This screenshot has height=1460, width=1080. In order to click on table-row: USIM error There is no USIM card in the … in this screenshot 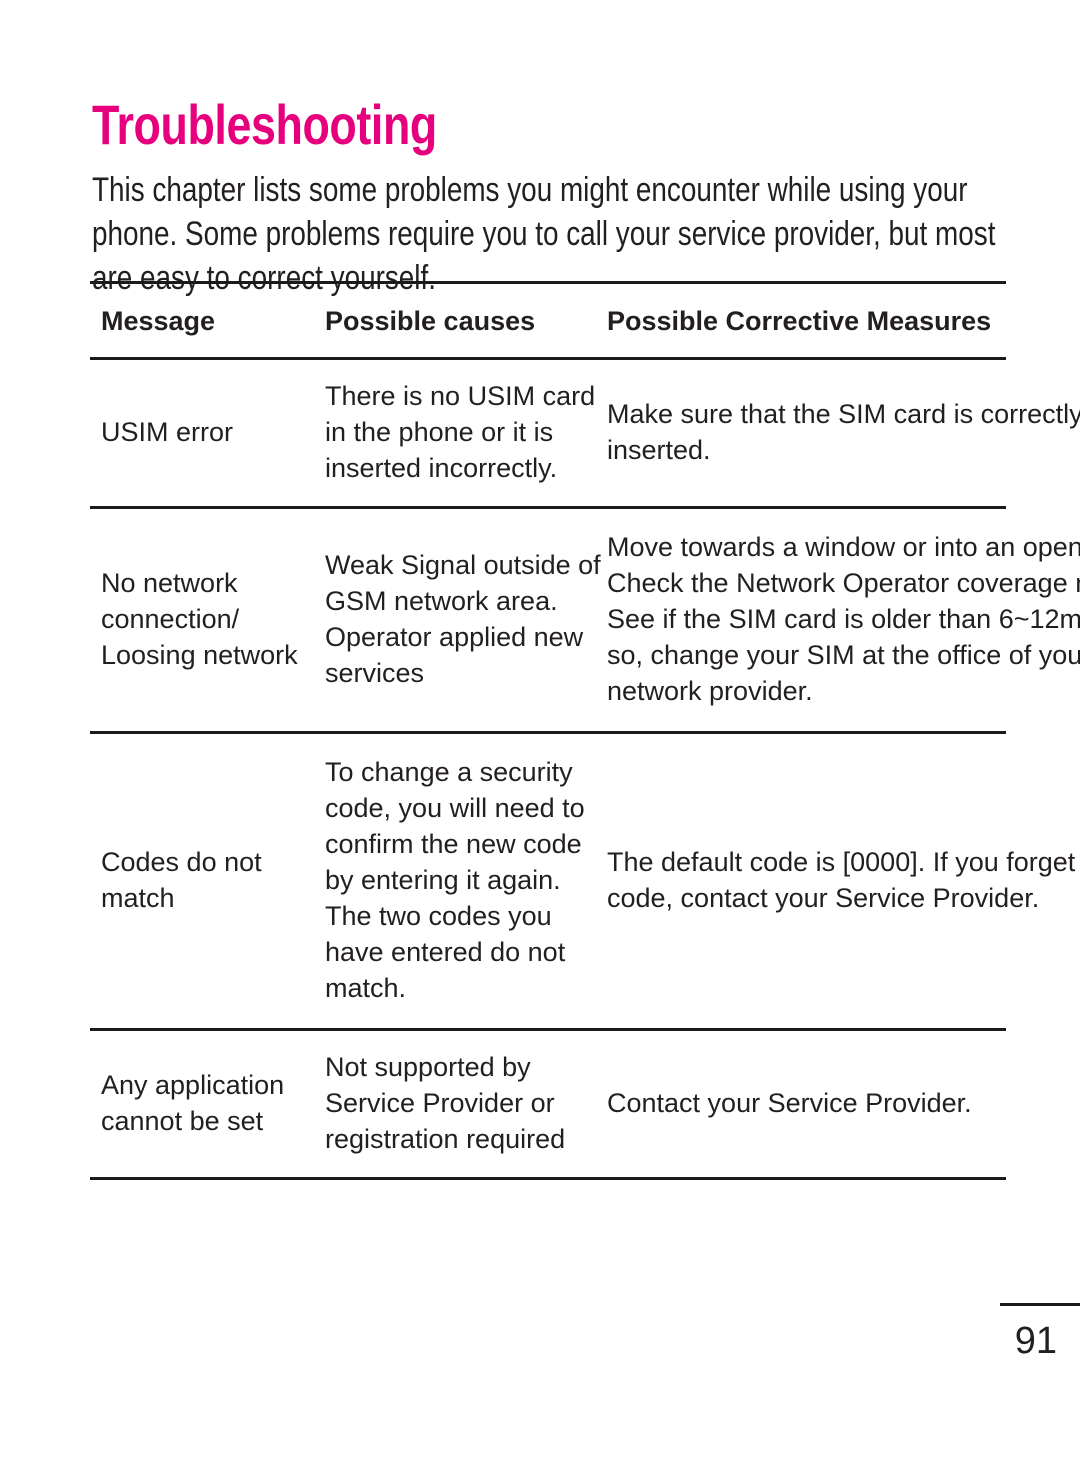, I will do `click(585, 433)`.